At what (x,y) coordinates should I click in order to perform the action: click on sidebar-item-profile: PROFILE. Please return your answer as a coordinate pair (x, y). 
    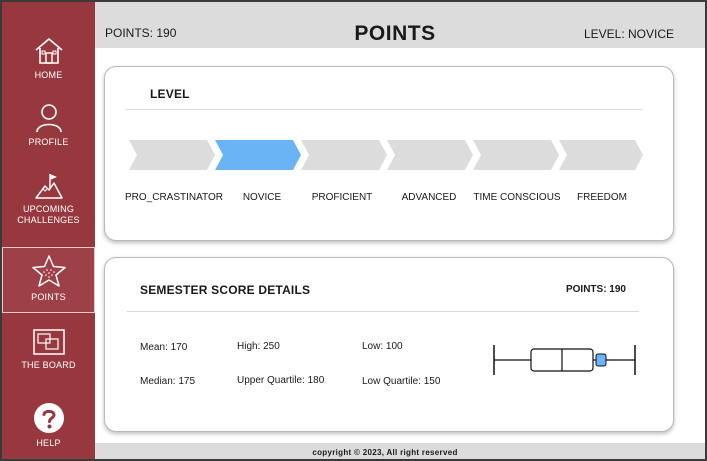
    Looking at the image, I should click on (48, 128).